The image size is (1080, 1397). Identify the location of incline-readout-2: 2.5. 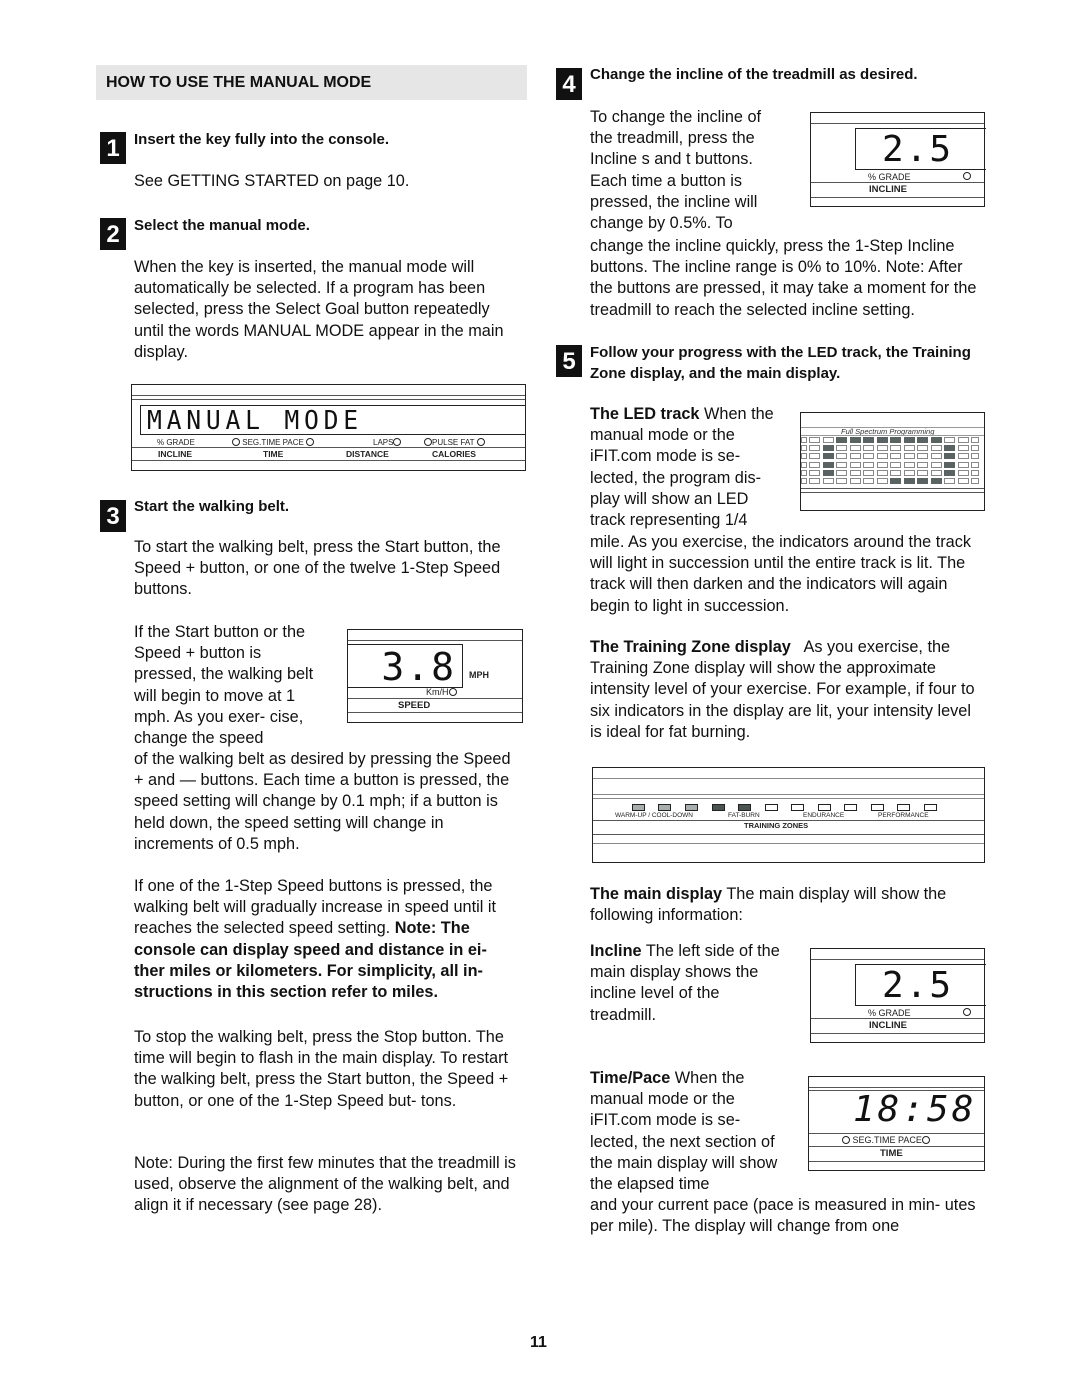
(918, 985).